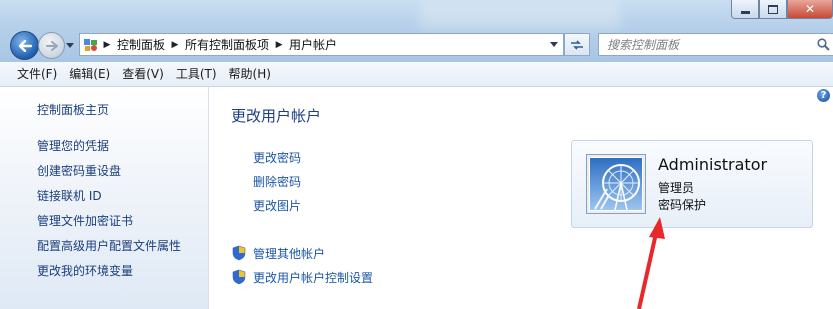 This screenshot has height=309, width=833. I want to click on window-controls: ✕, so click(782, 9).